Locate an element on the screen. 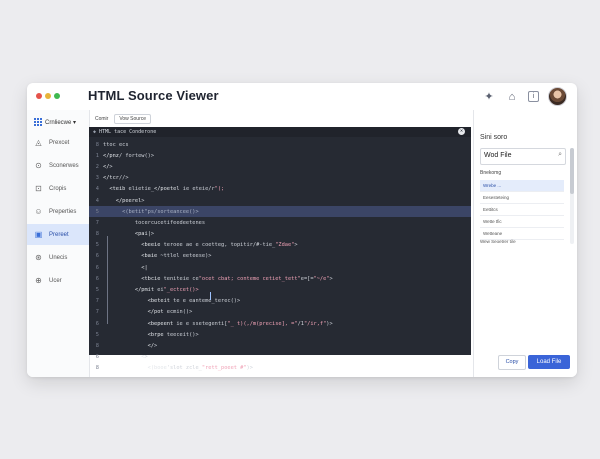 Image resolution: width=600 pixels, height=459 pixels. code-text: <(booe'slot zcle_"rett_poeet #")> is located at coordinates (200, 368).